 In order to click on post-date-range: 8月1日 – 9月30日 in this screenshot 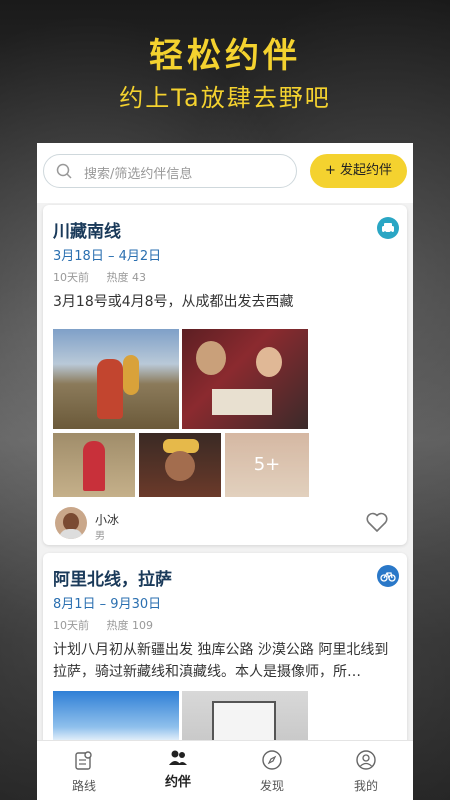, I will do `click(107, 604)`.